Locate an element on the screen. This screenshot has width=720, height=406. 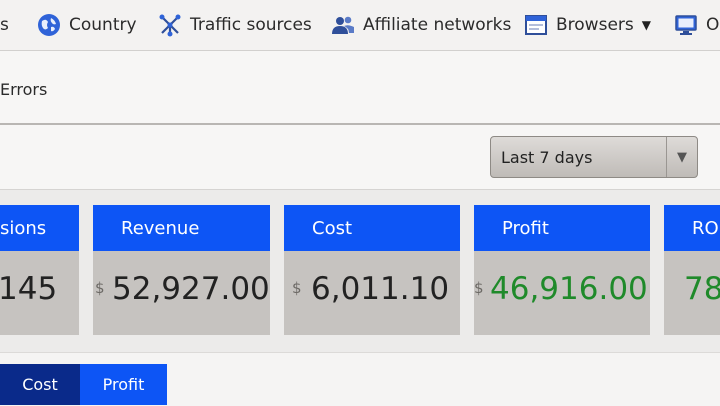
errors-link: Errors is located at coordinates (23, 89).